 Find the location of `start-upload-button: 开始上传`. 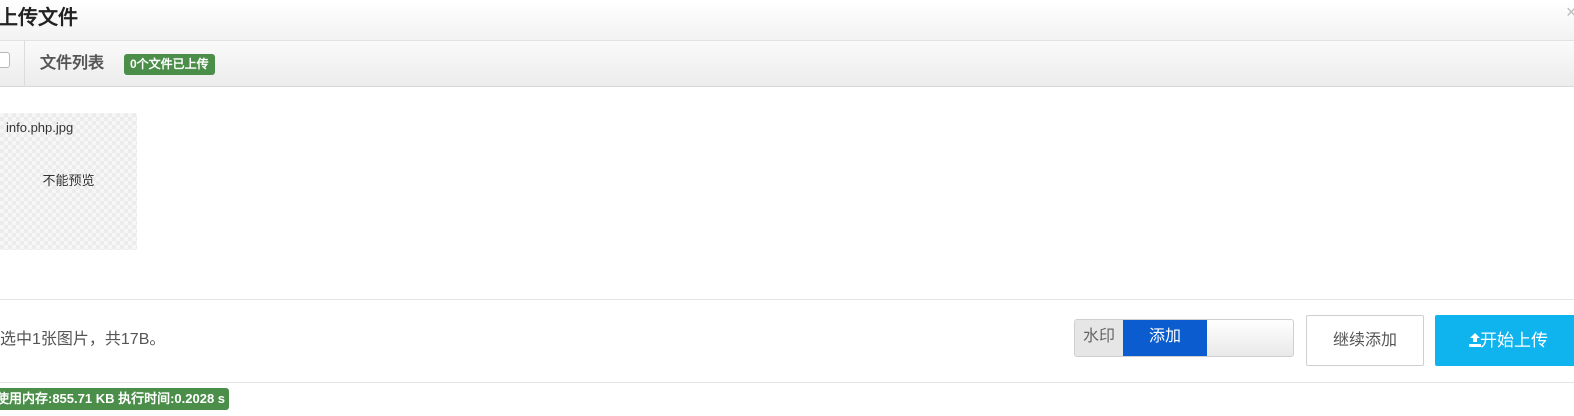

start-upload-button: 开始上传 is located at coordinates (1504, 340).